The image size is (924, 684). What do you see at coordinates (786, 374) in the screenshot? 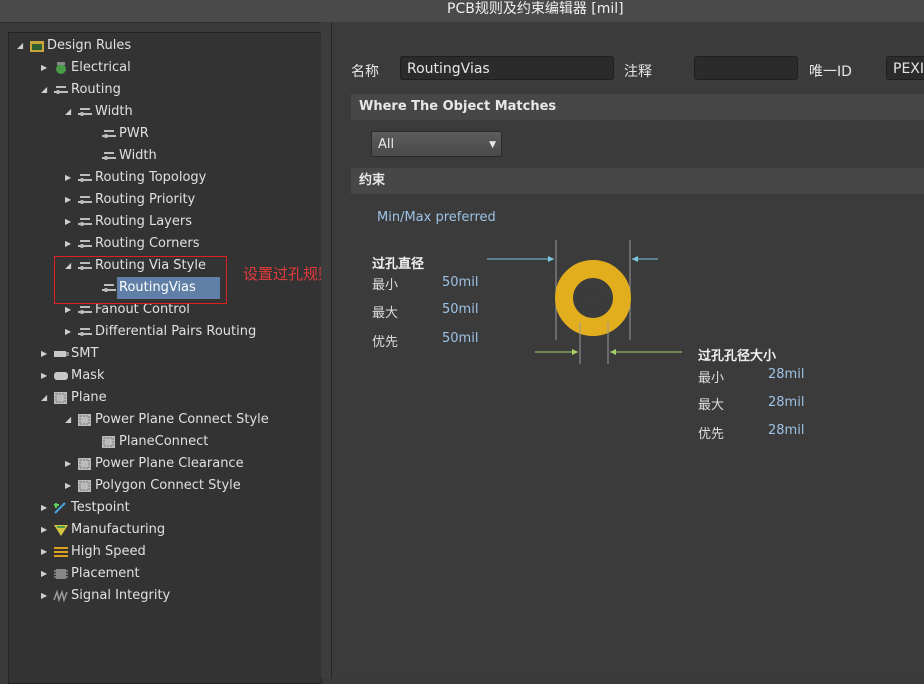
I see `hole-size-min-value: 28mil` at bounding box center [786, 374].